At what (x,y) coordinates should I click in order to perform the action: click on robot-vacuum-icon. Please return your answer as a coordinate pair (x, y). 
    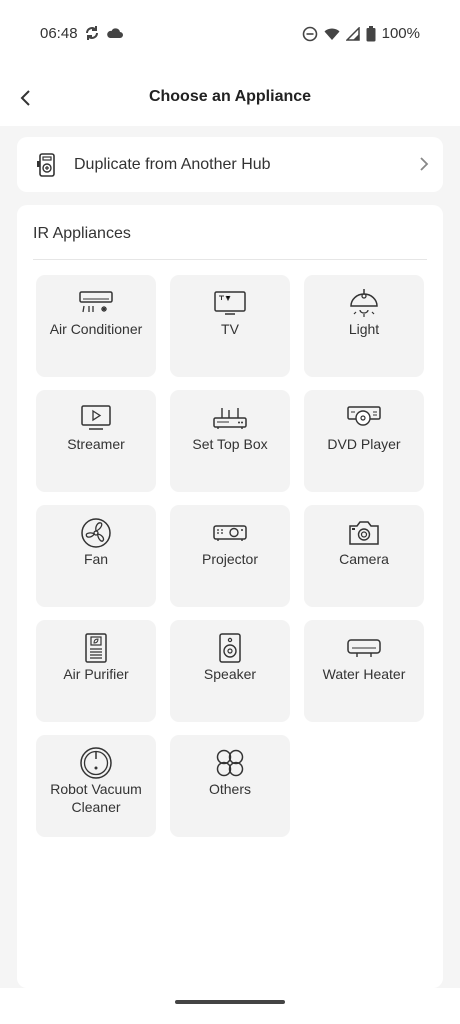
    Looking at the image, I should click on (96, 763).